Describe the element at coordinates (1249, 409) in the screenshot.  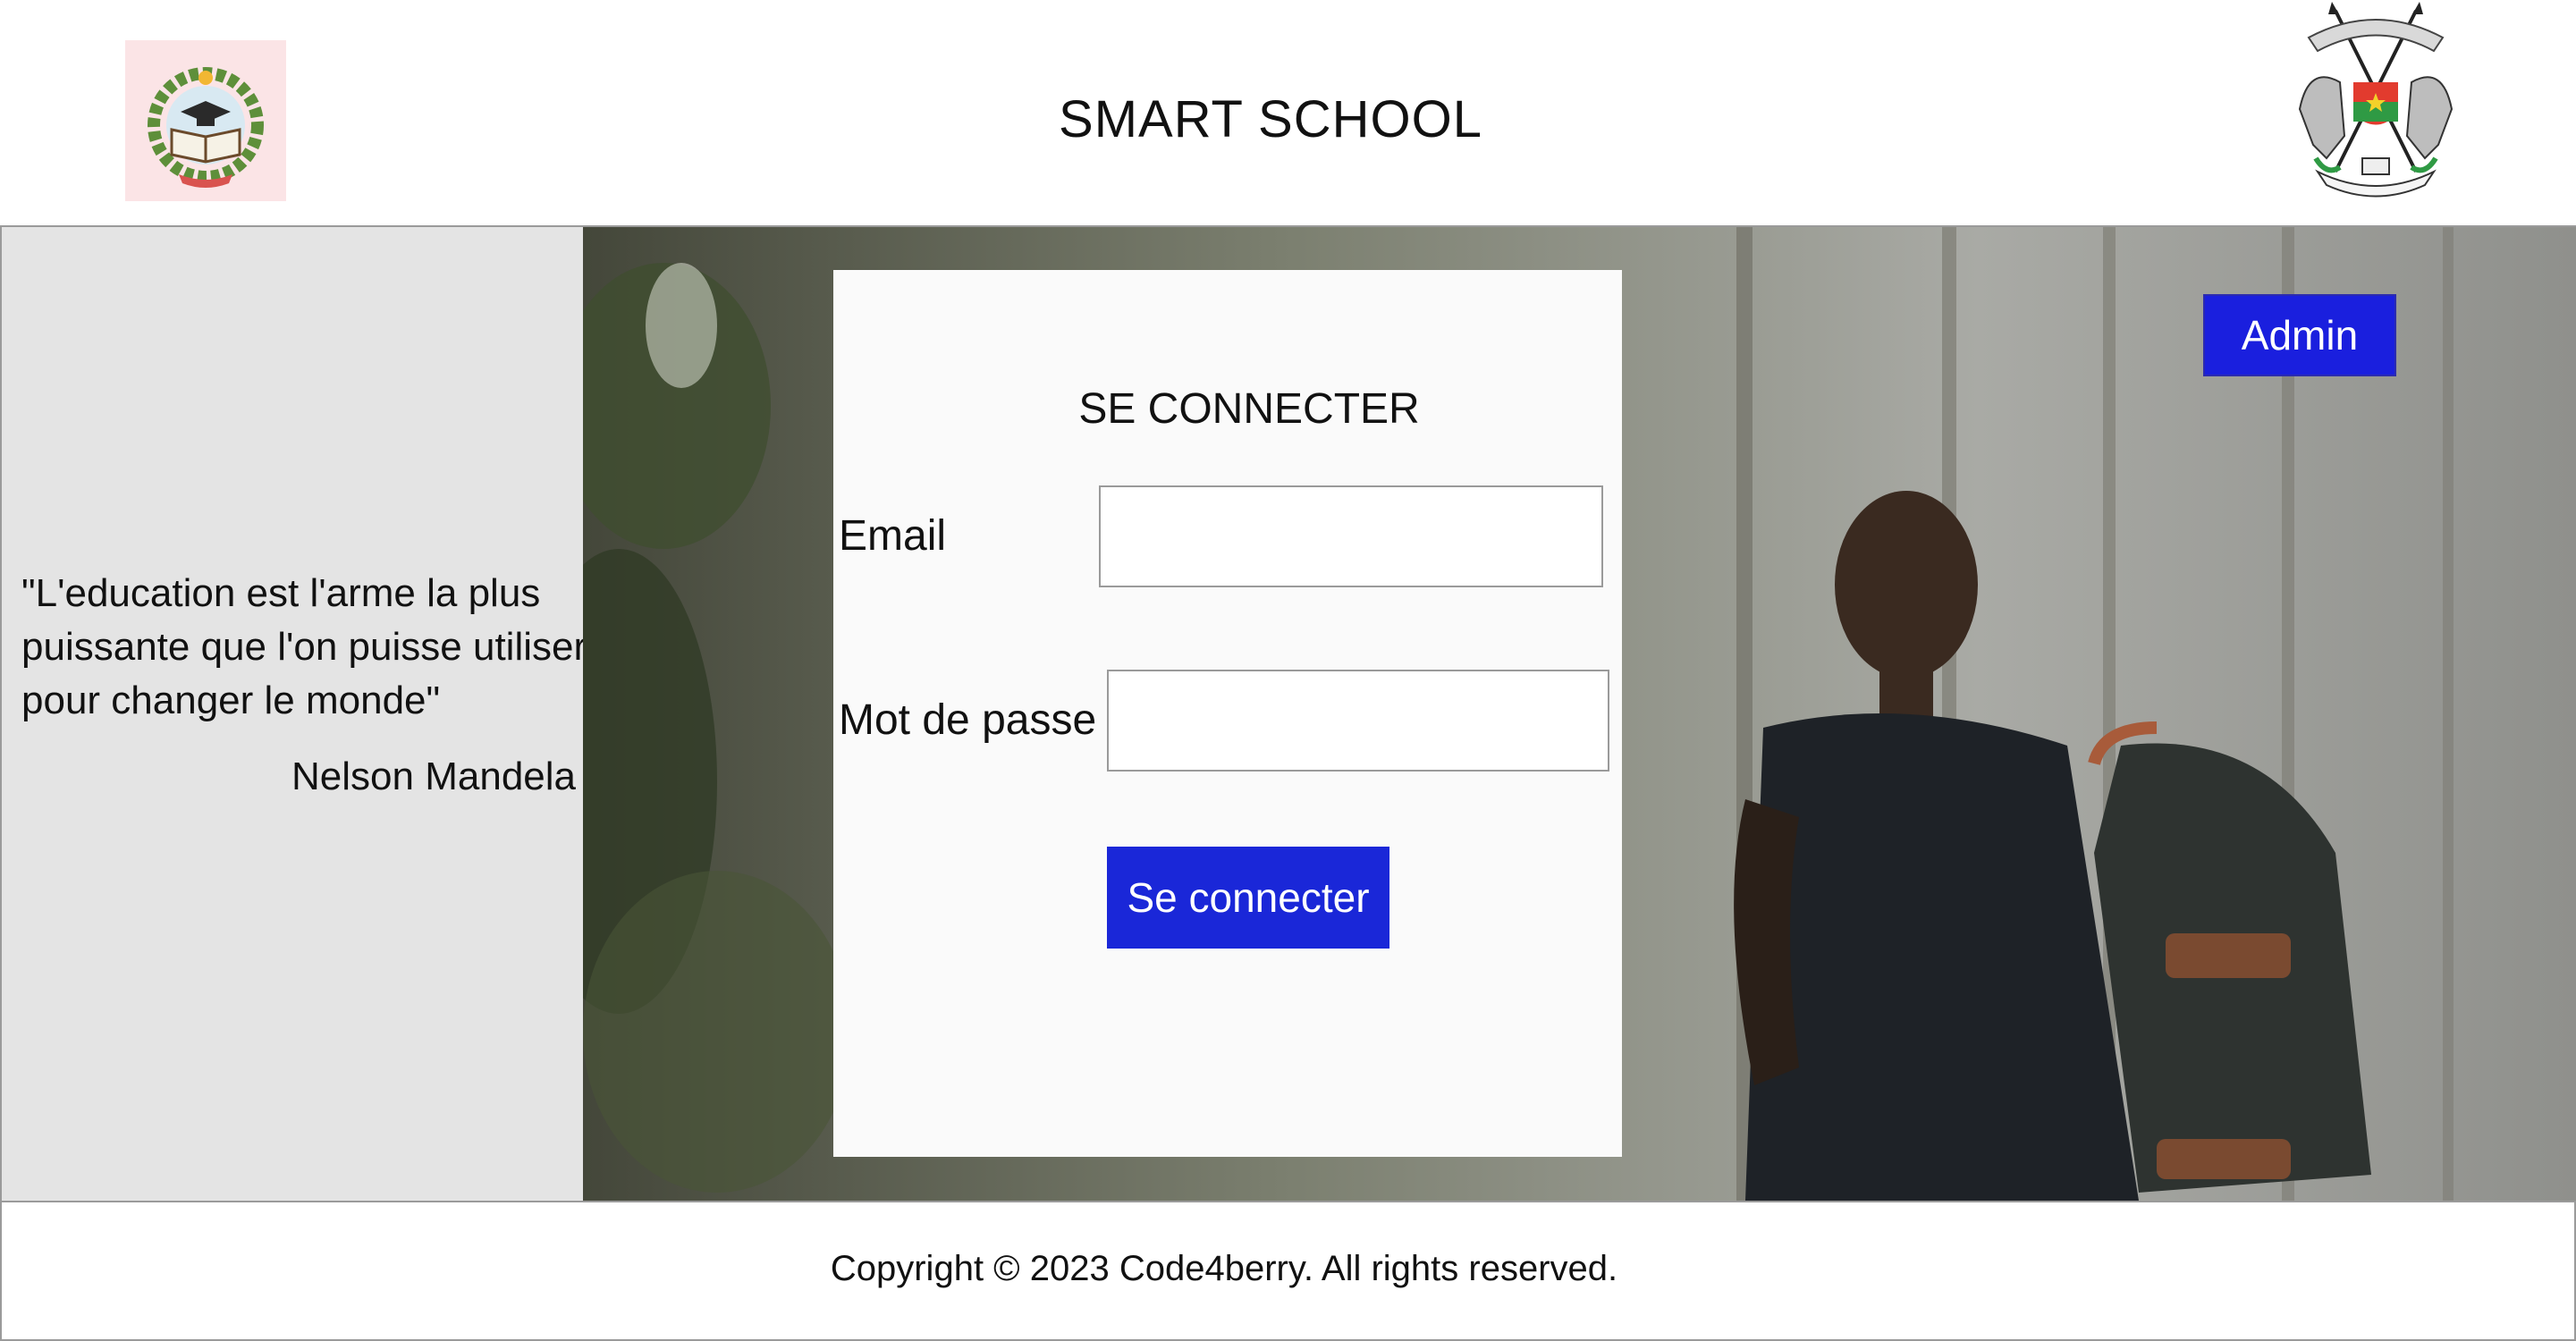
I see `login-title: SE CONNECTER` at that location.